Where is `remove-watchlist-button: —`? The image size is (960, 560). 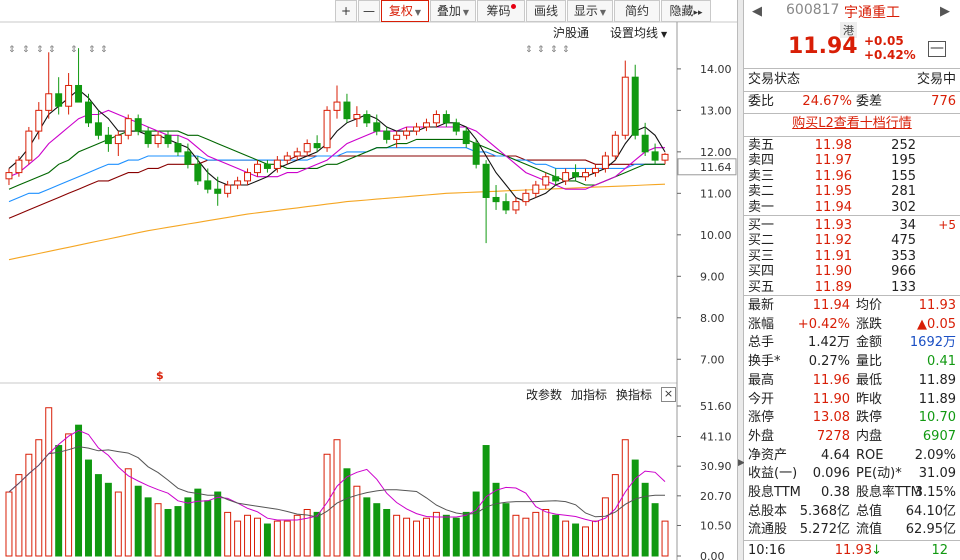 remove-watchlist-button: — is located at coordinates (937, 49).